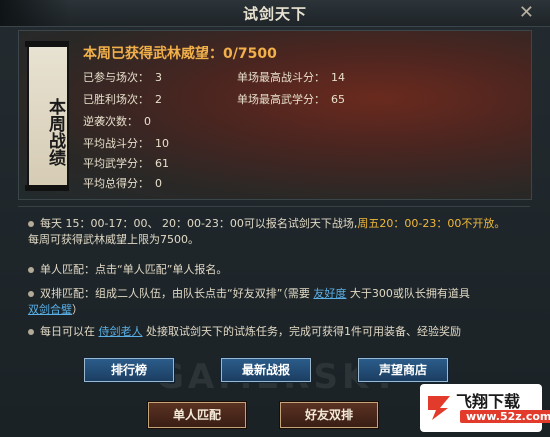  What do you see at coordinates (162, 163) in the screenshot?
I see `stat-value: 61` at bounding box center [162, 163].